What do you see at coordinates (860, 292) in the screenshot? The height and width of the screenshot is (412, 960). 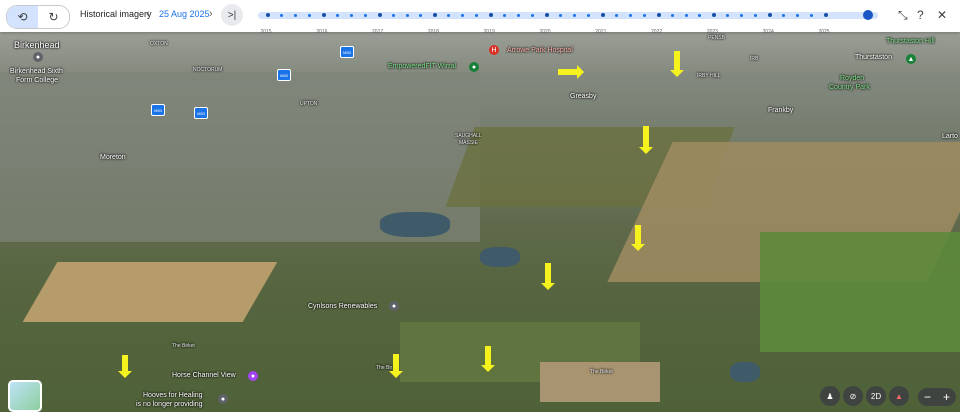 I see `grass-field` at bounding box center [860, 292].